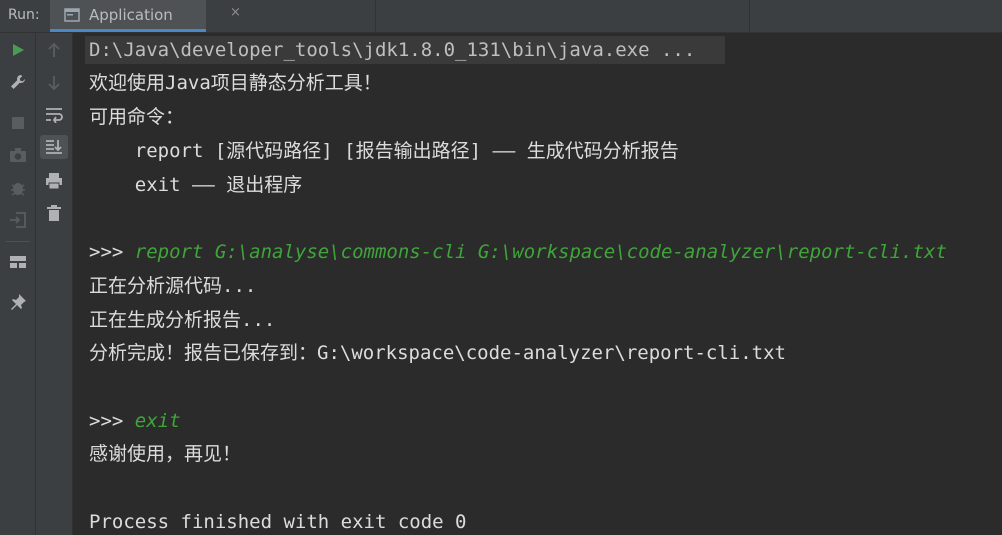  Describe the element at coordinates (131, 15) in the screenshot. I see `tab-label: Application` at that location.